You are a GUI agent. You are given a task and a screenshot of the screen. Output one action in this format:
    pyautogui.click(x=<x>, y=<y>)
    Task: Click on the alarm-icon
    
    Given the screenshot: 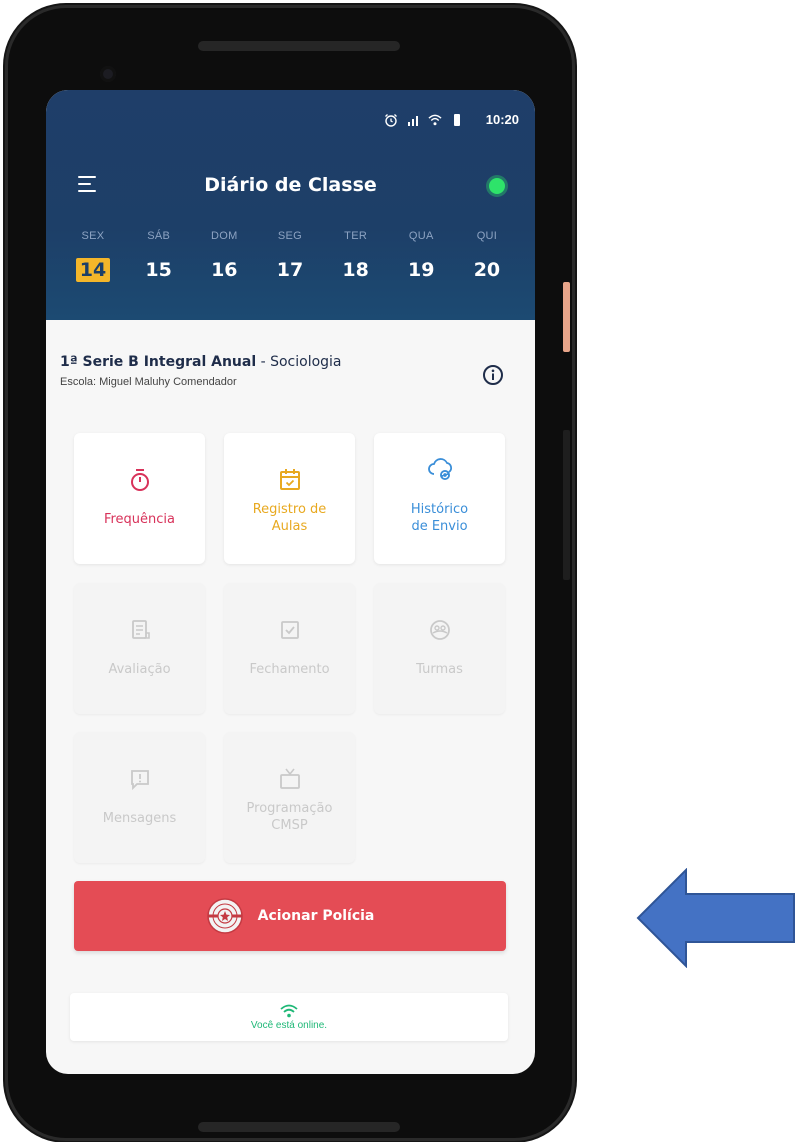 What is the action you would take?
    pyautogui.click(x=391, y=120)
    